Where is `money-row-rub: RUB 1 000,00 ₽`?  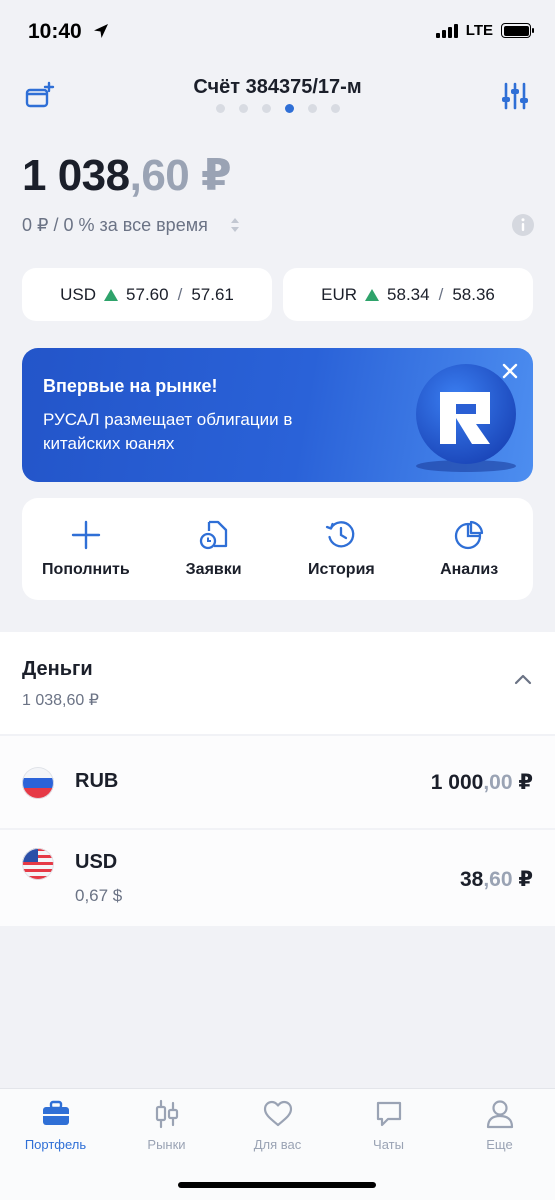
money-row-rub: RUB 1 000,00 ₽ is located at coordinates (277, 782).